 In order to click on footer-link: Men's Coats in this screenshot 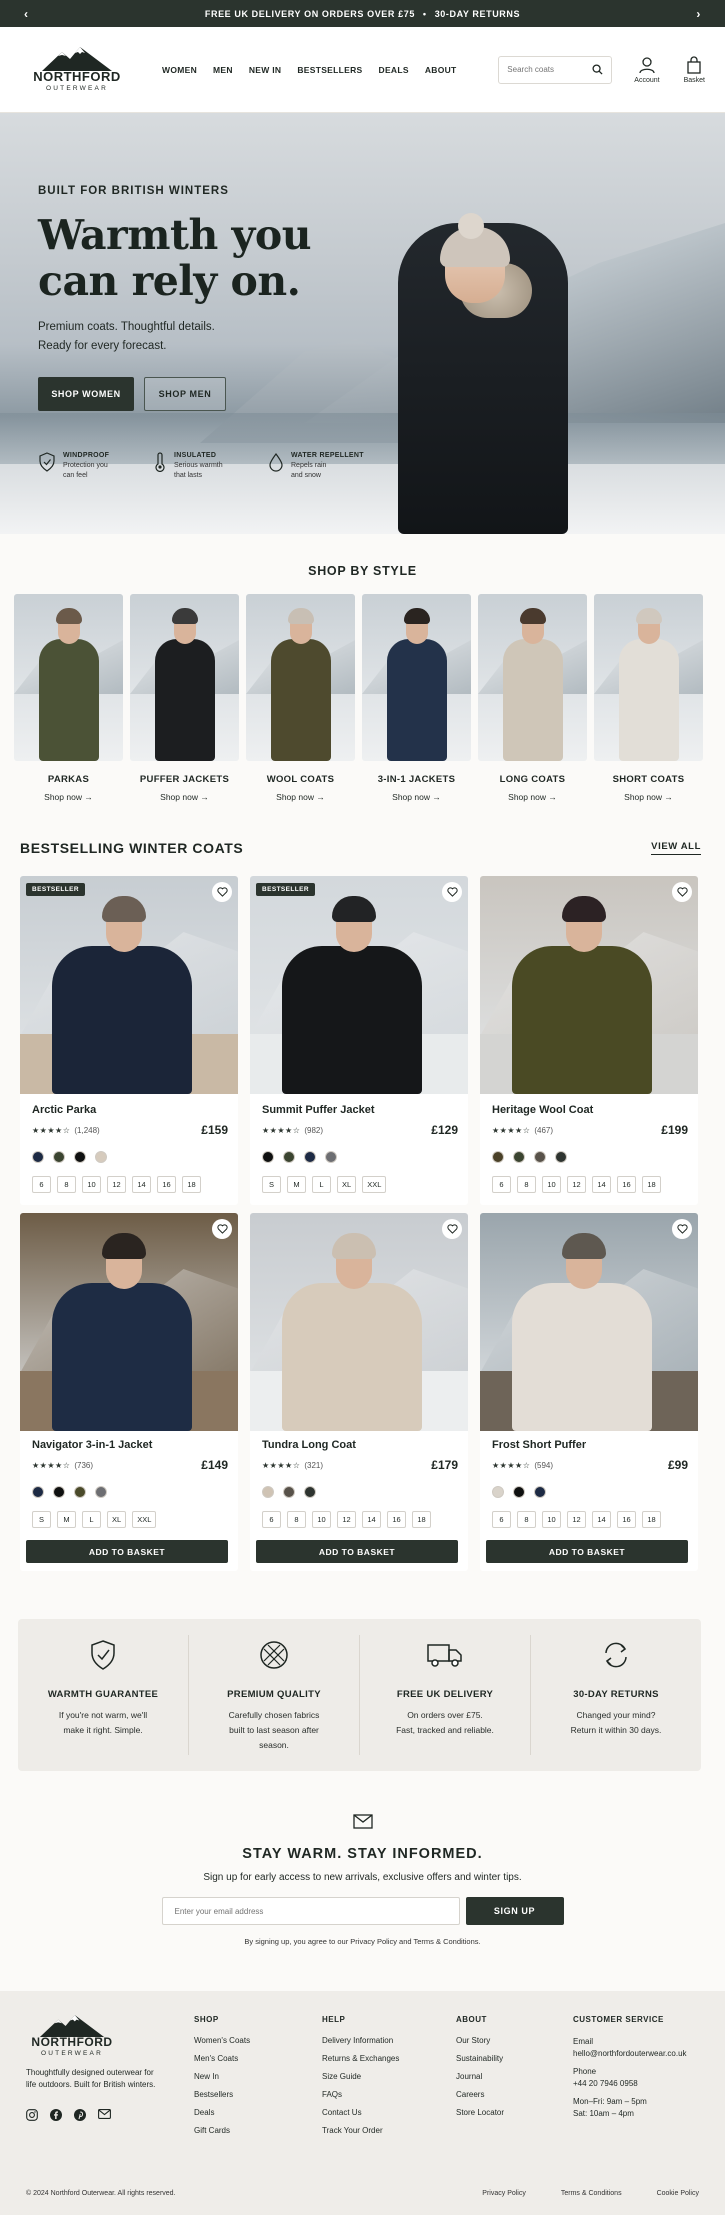, I will do `click(258, 2058)`.